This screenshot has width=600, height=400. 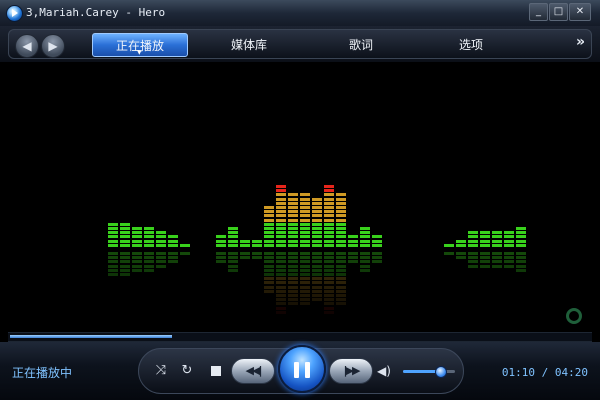 I want to click on more-chevron-icon: », so click(x=580, y=42).